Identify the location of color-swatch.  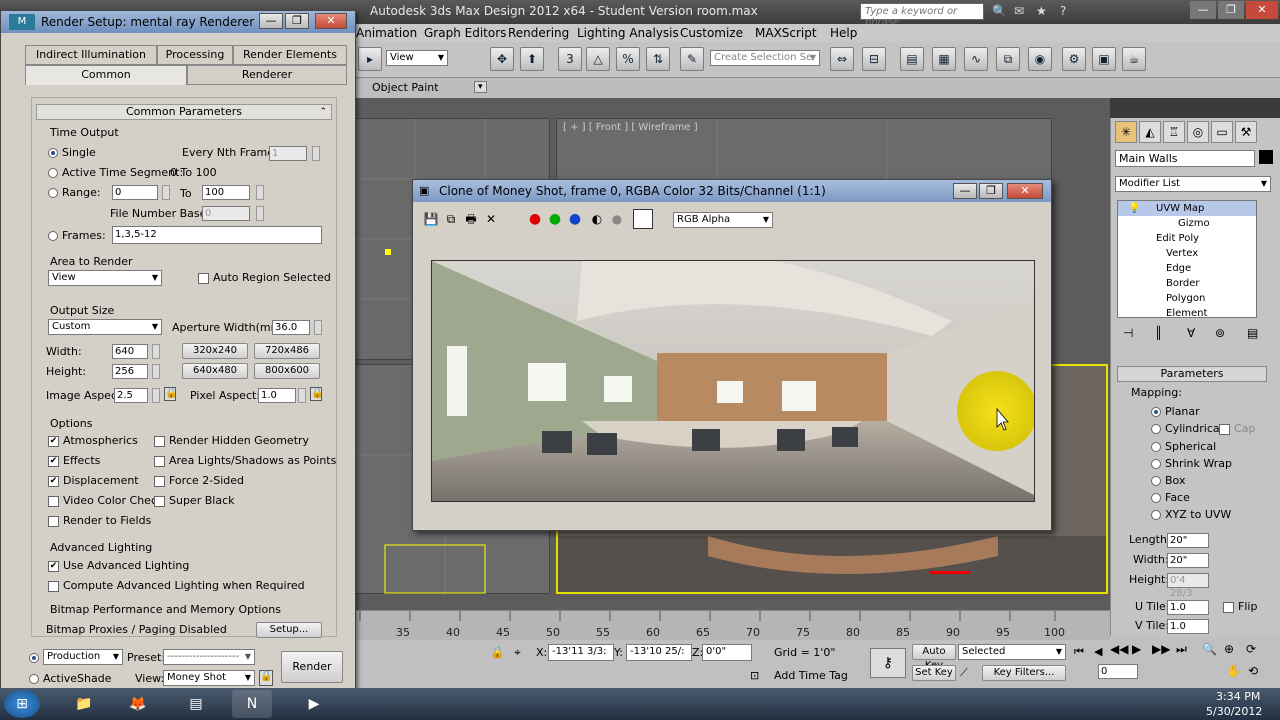
(643, 219).